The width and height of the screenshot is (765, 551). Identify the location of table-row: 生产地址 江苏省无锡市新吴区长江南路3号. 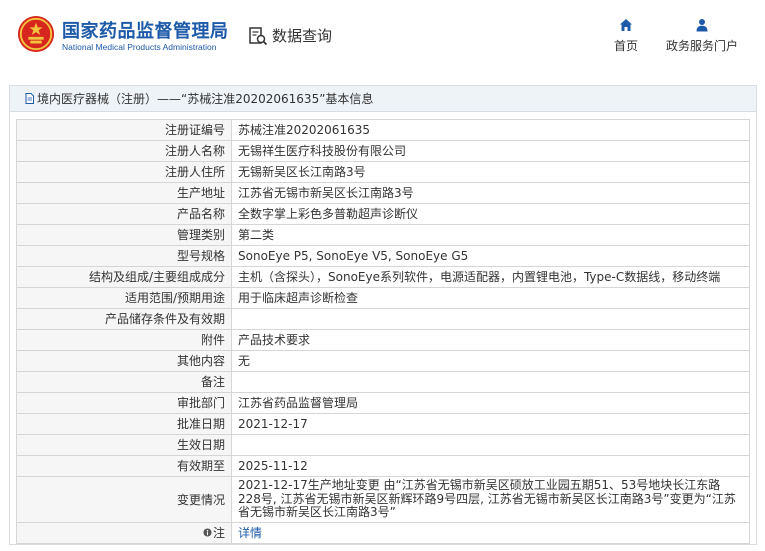
(383, 193).